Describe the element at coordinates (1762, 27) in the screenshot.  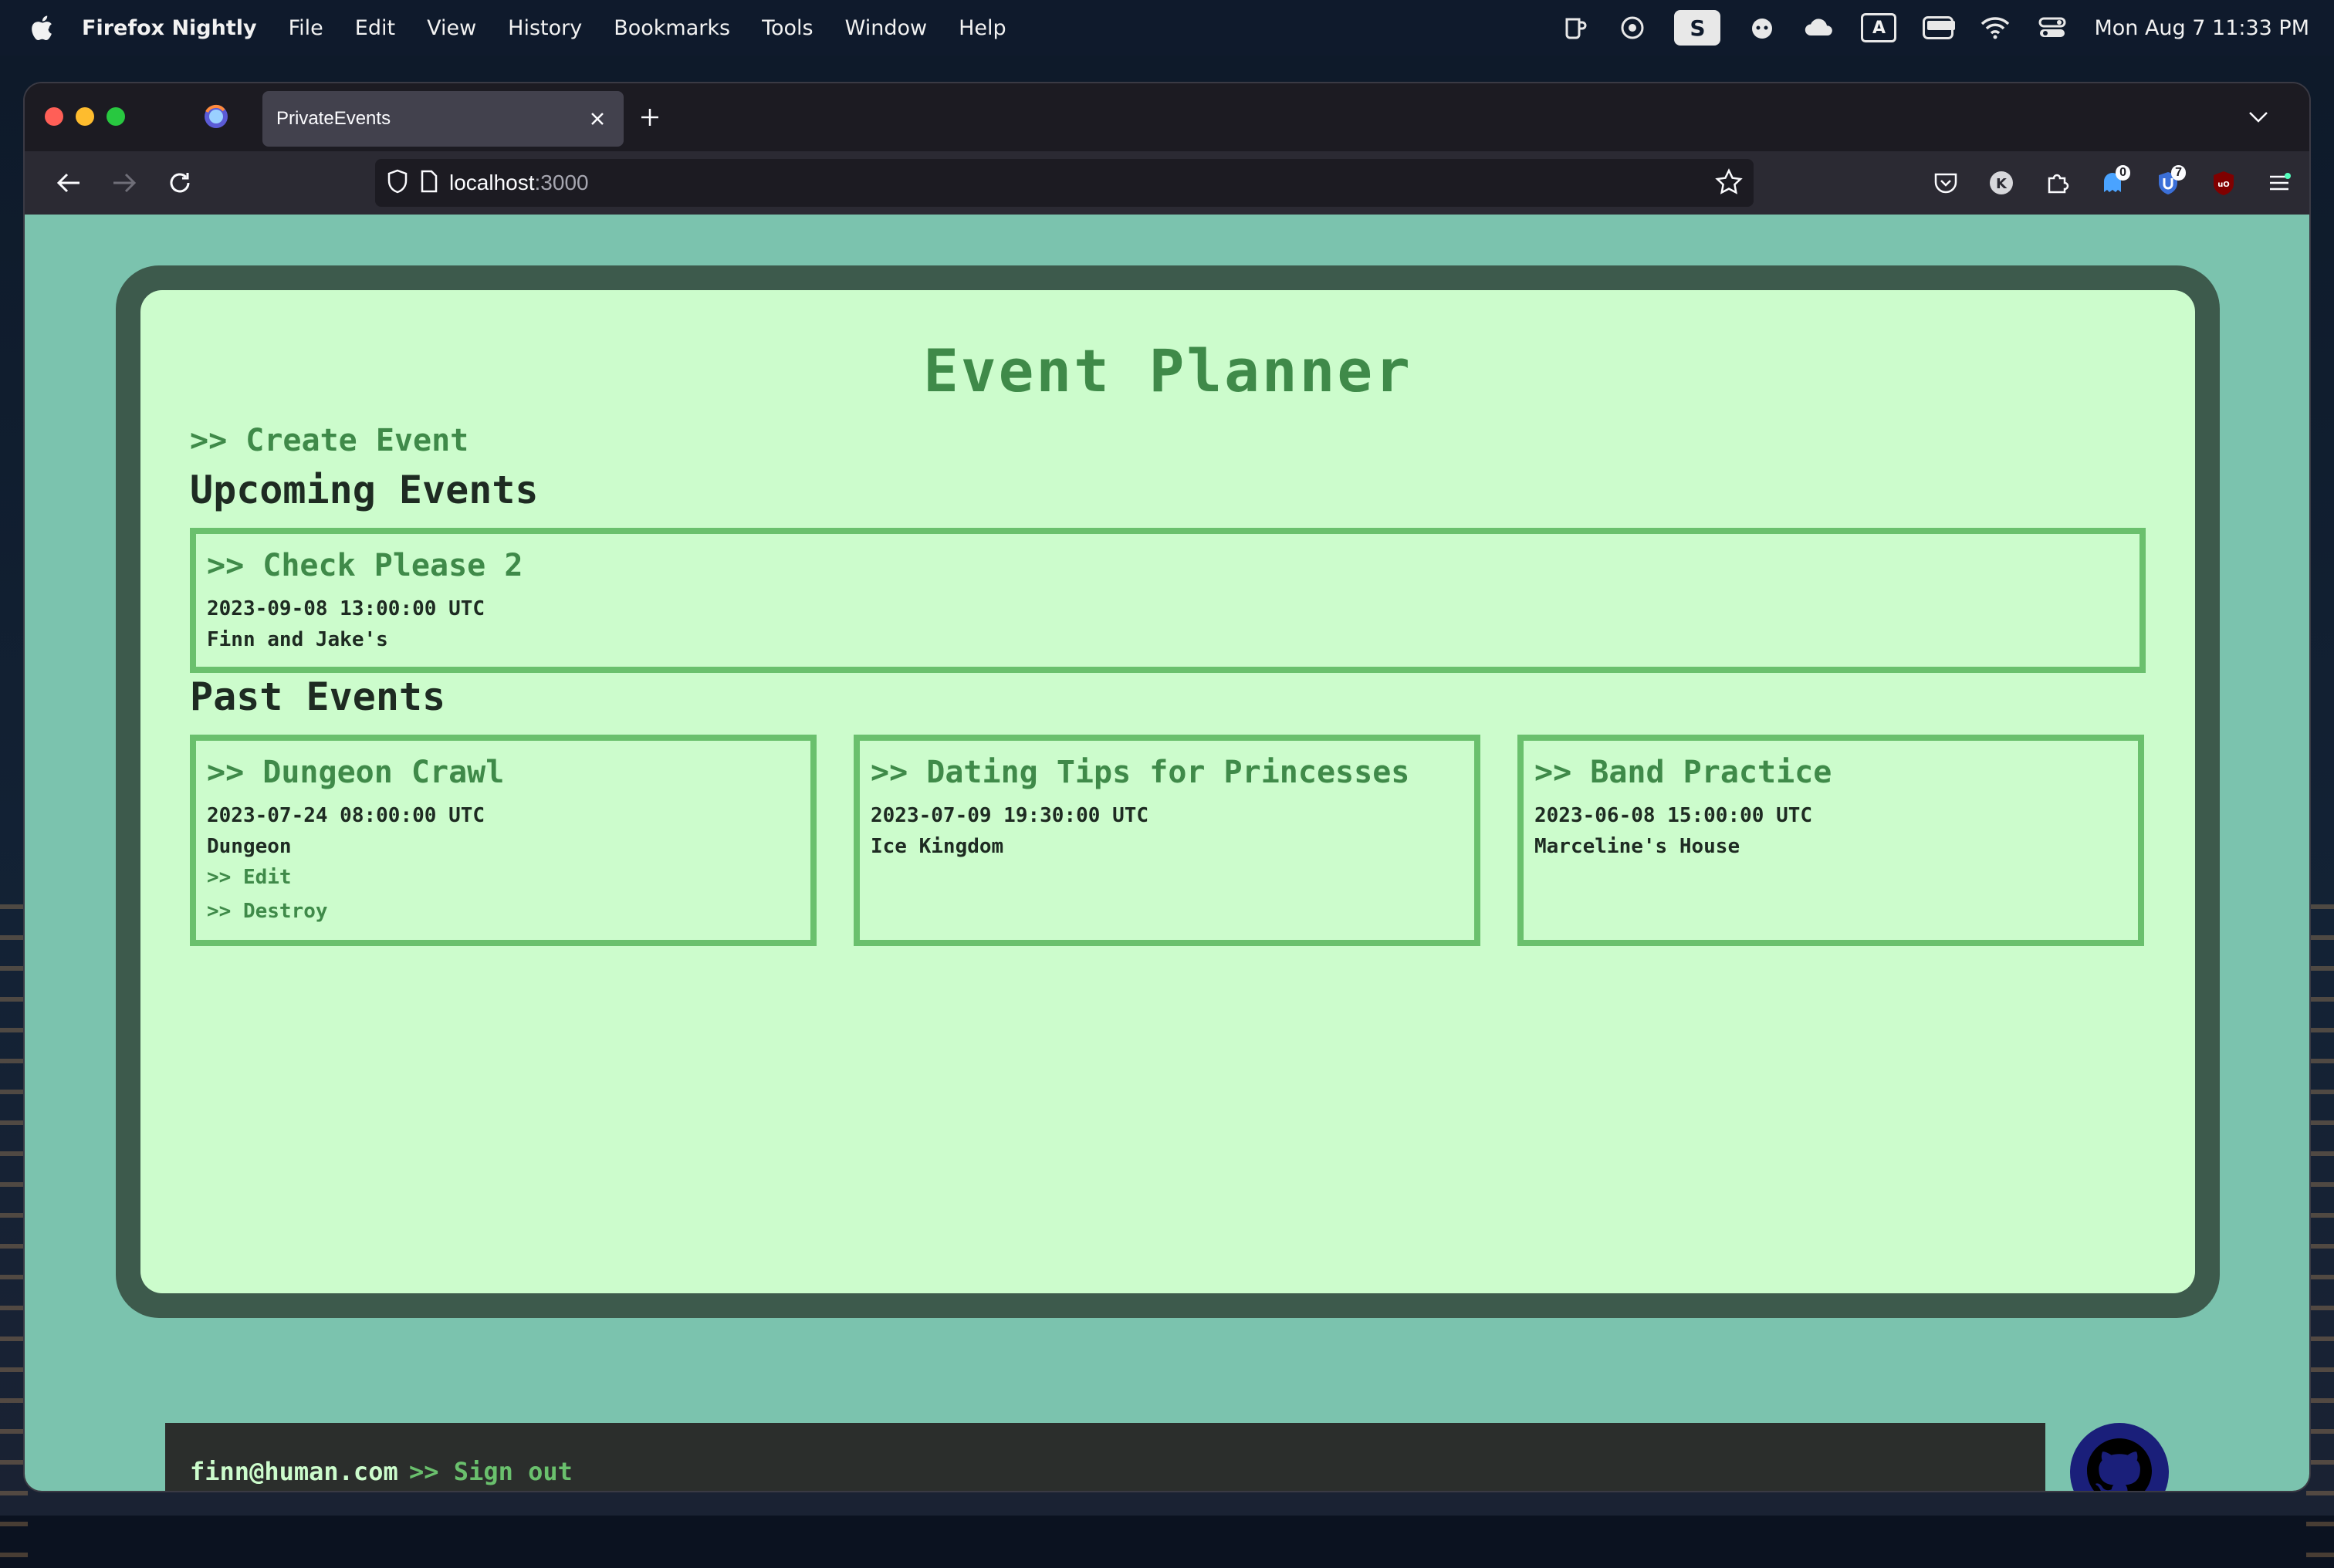
I see `cat-face-icon` at that location.